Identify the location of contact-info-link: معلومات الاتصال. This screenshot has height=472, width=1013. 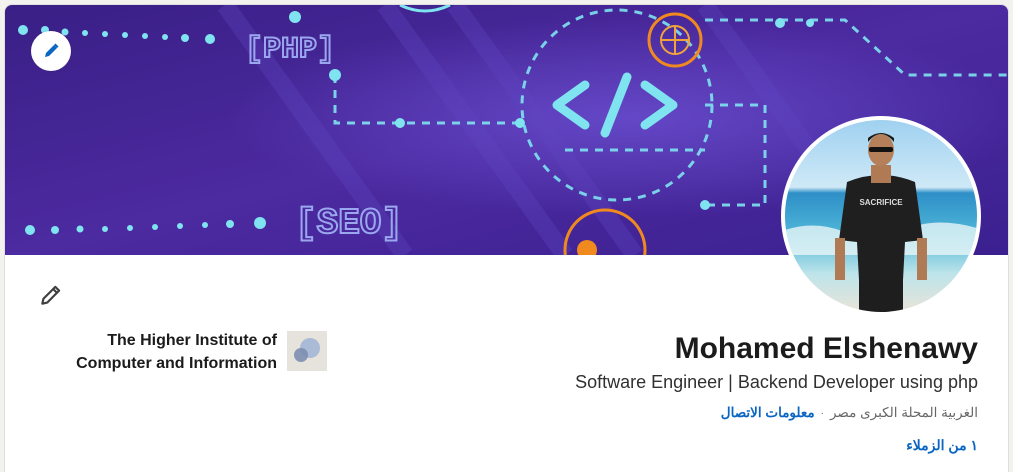
(768, 413).